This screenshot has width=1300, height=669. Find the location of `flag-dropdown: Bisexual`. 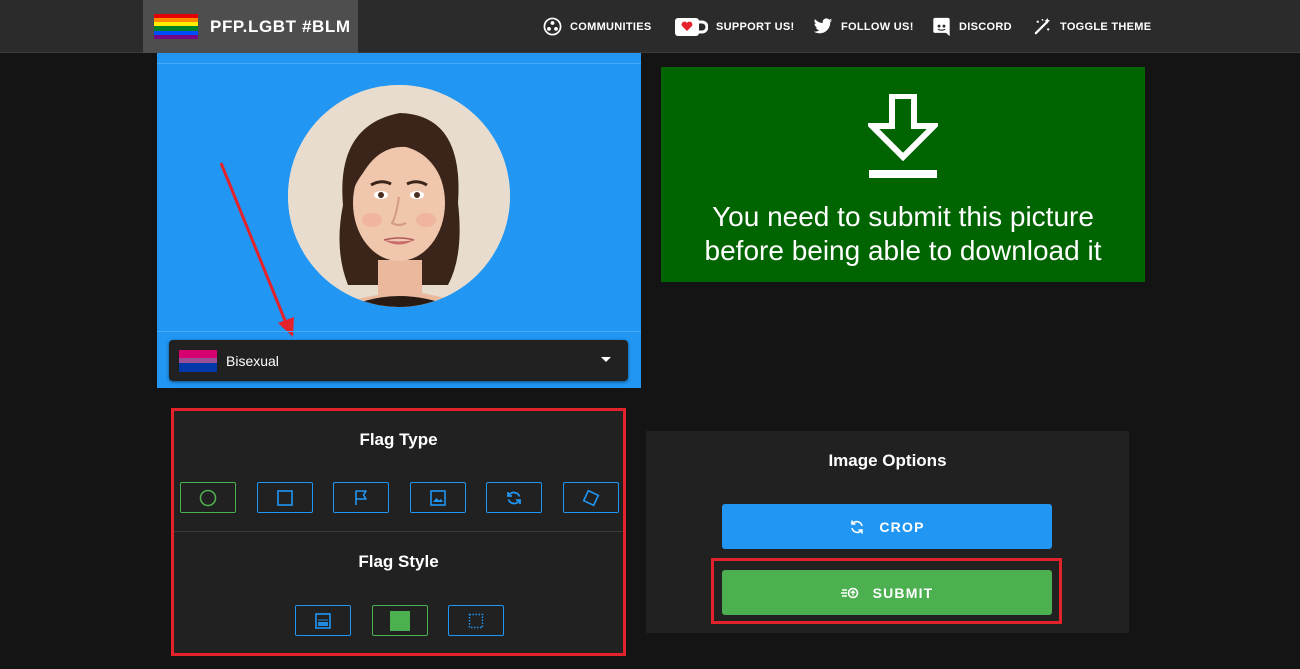

flag-dropdown: Bisexual is located at coordinates (398, 360).